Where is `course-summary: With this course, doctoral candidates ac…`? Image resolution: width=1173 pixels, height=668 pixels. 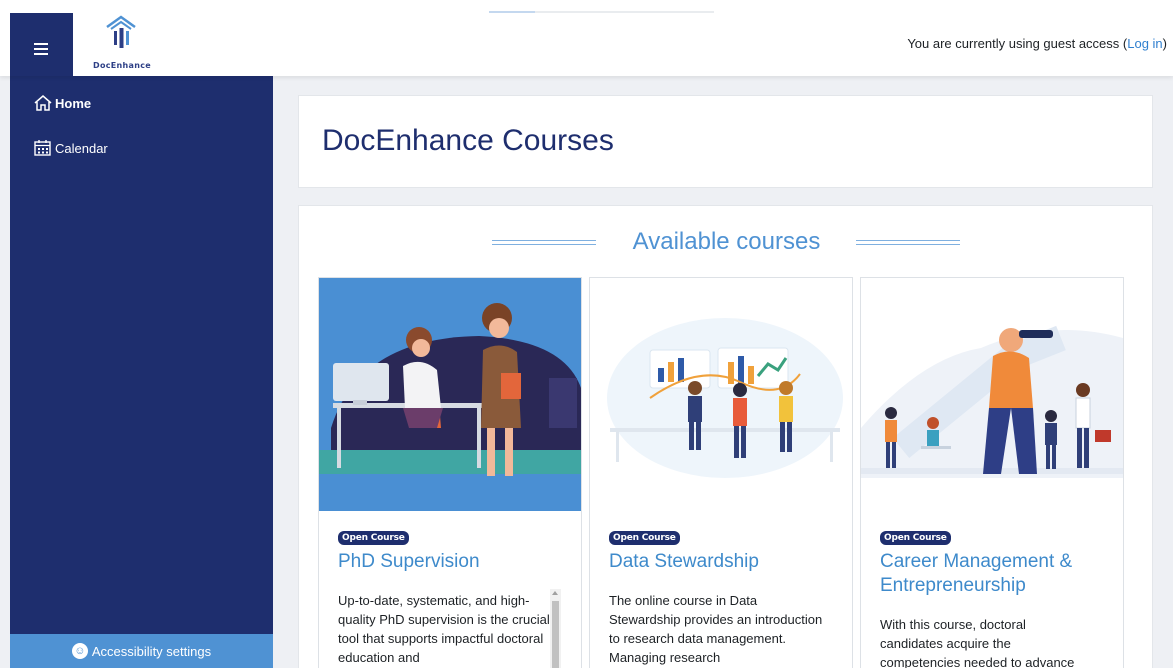 course-summary: With this course, doctoral candidates ac… is located at coordinates (977, 642).